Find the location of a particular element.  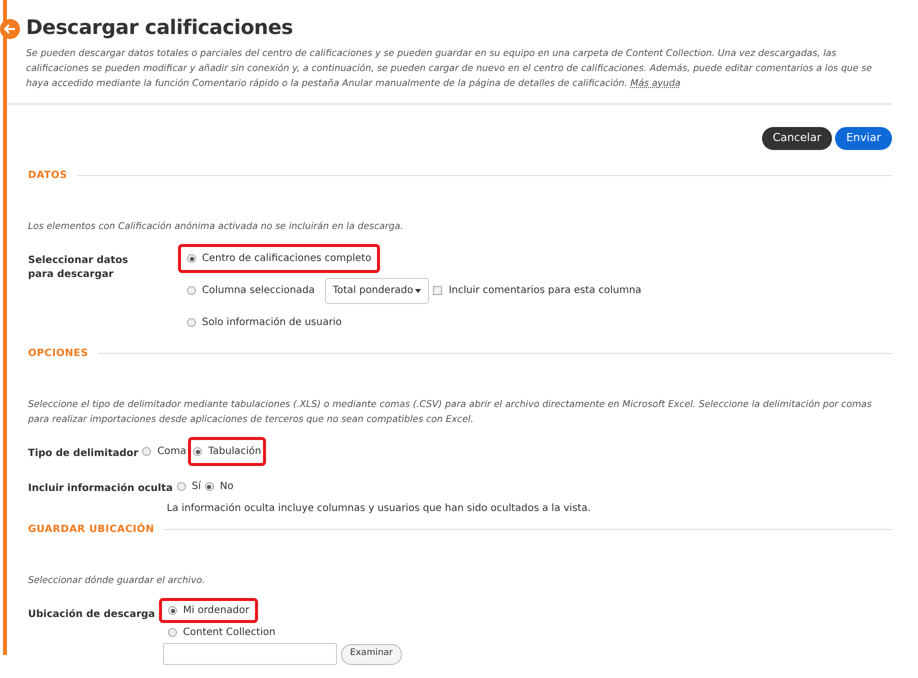

option-label: Centro de calificaciones completo is located at coordinates (287, 259).